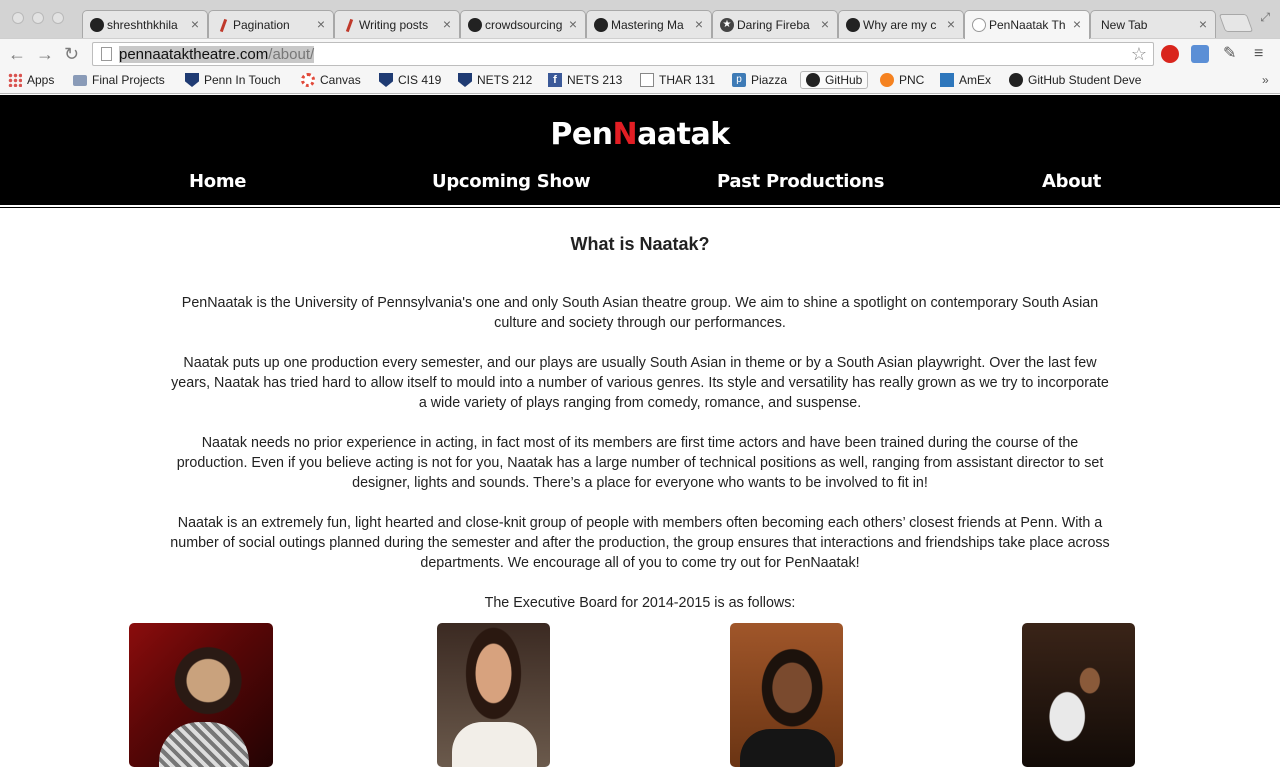 The width and height of the screenshot is (1280, 774). I want to click on facebook-icon: f, so click(555, 80).